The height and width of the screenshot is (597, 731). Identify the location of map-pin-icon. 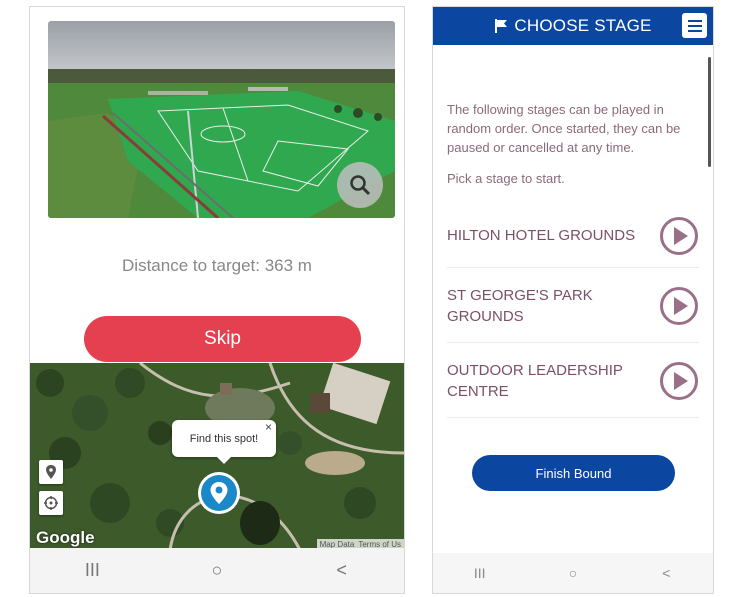
(219, 495).